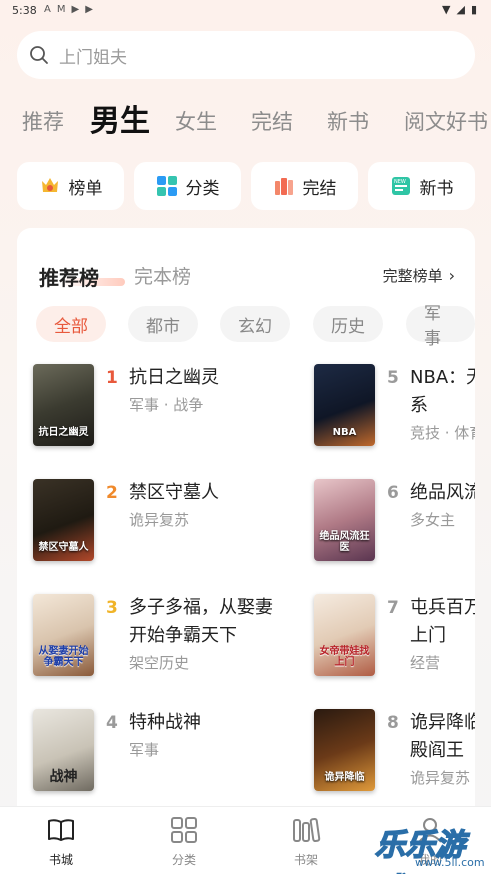 This screenshot has width=491, height=874. Describe the element at coordinates (63, 405) in the screenshot. I see `book-cover: 抗日之幽灵` at that location.